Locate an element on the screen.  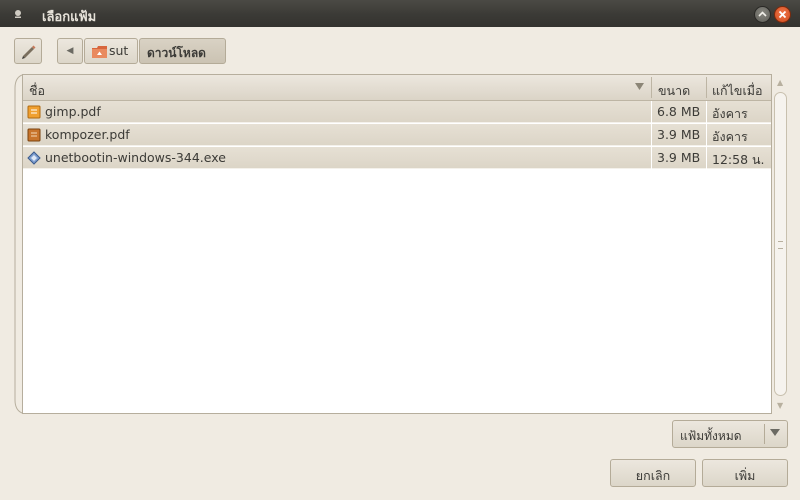
file-list-header: ชื่อ ขนาด แก้ไขเมื่อ is located at coordinates (397, 88).